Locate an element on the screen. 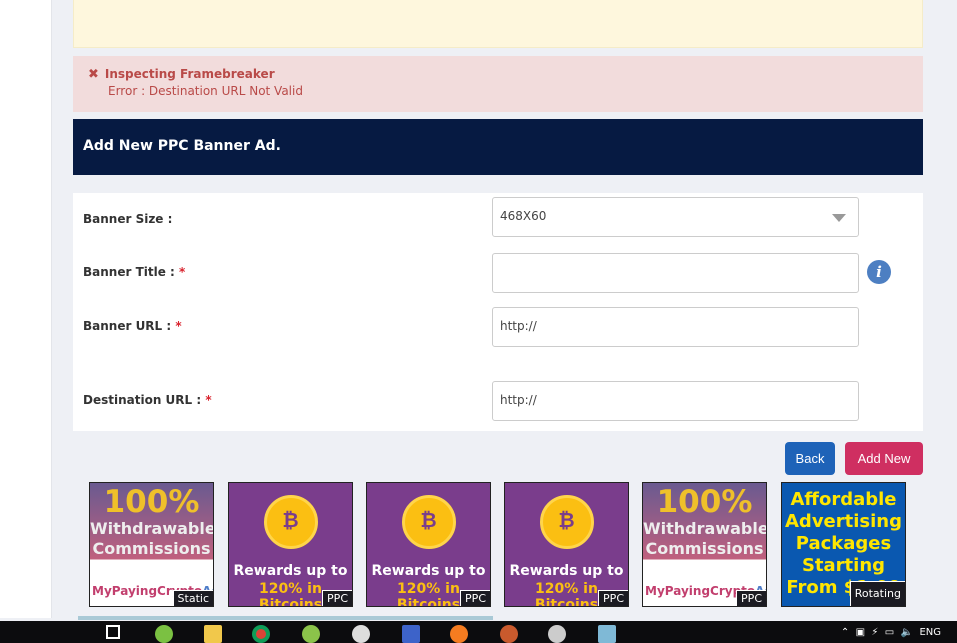 The image size is (957, 643). chevron-down-icon is located at coordinates (839, 218).